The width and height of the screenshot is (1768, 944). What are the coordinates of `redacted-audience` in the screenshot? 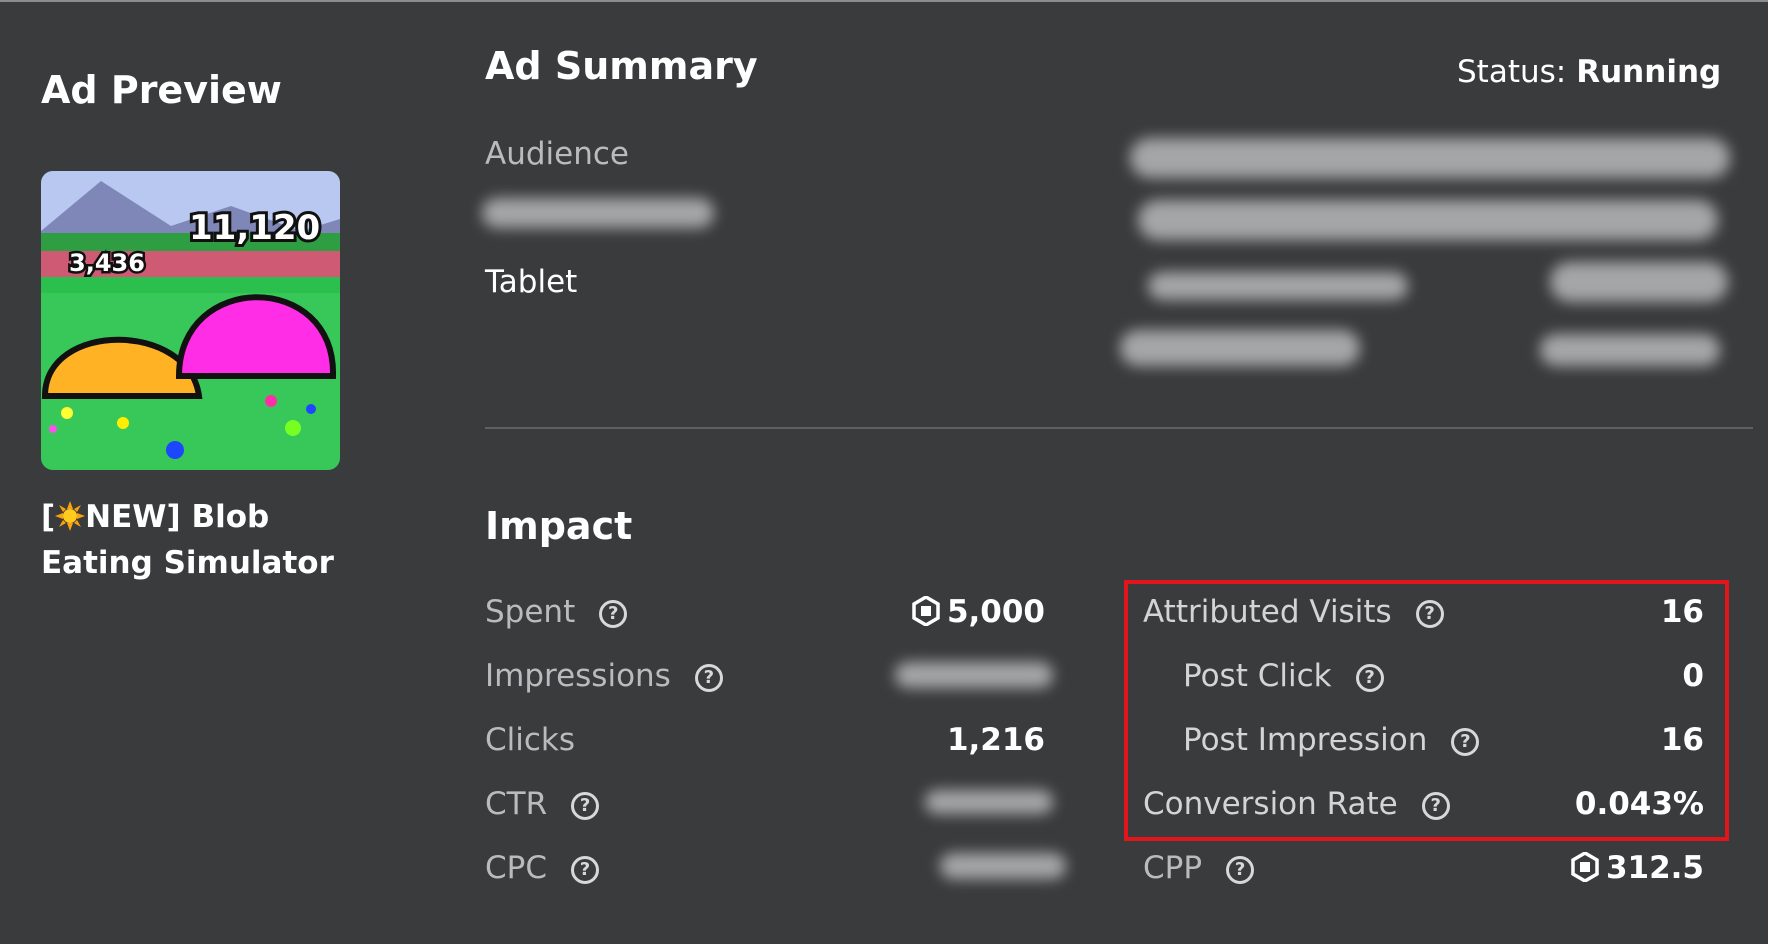 It's located at (598, 213).